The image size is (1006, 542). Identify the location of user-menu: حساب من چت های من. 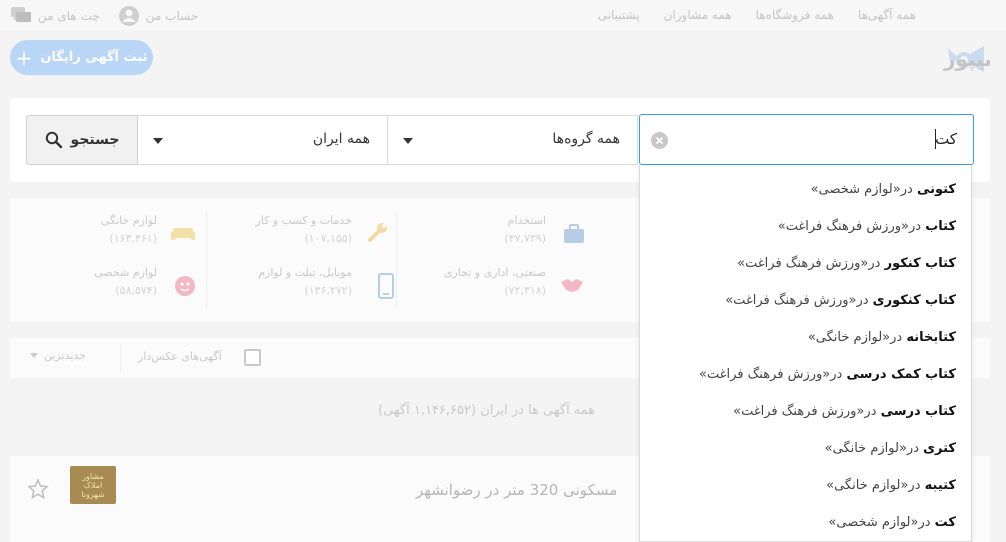
(104, 16).